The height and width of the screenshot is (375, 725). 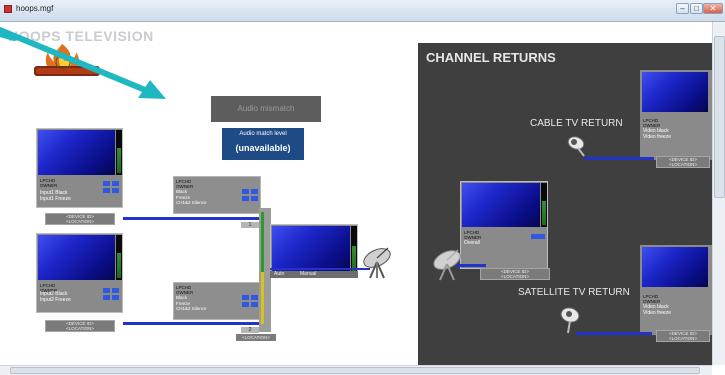 What do you see at coordinates (696, 8) in the screenshot?
I see `maximize-button: □` at bounding box center [696, 8].